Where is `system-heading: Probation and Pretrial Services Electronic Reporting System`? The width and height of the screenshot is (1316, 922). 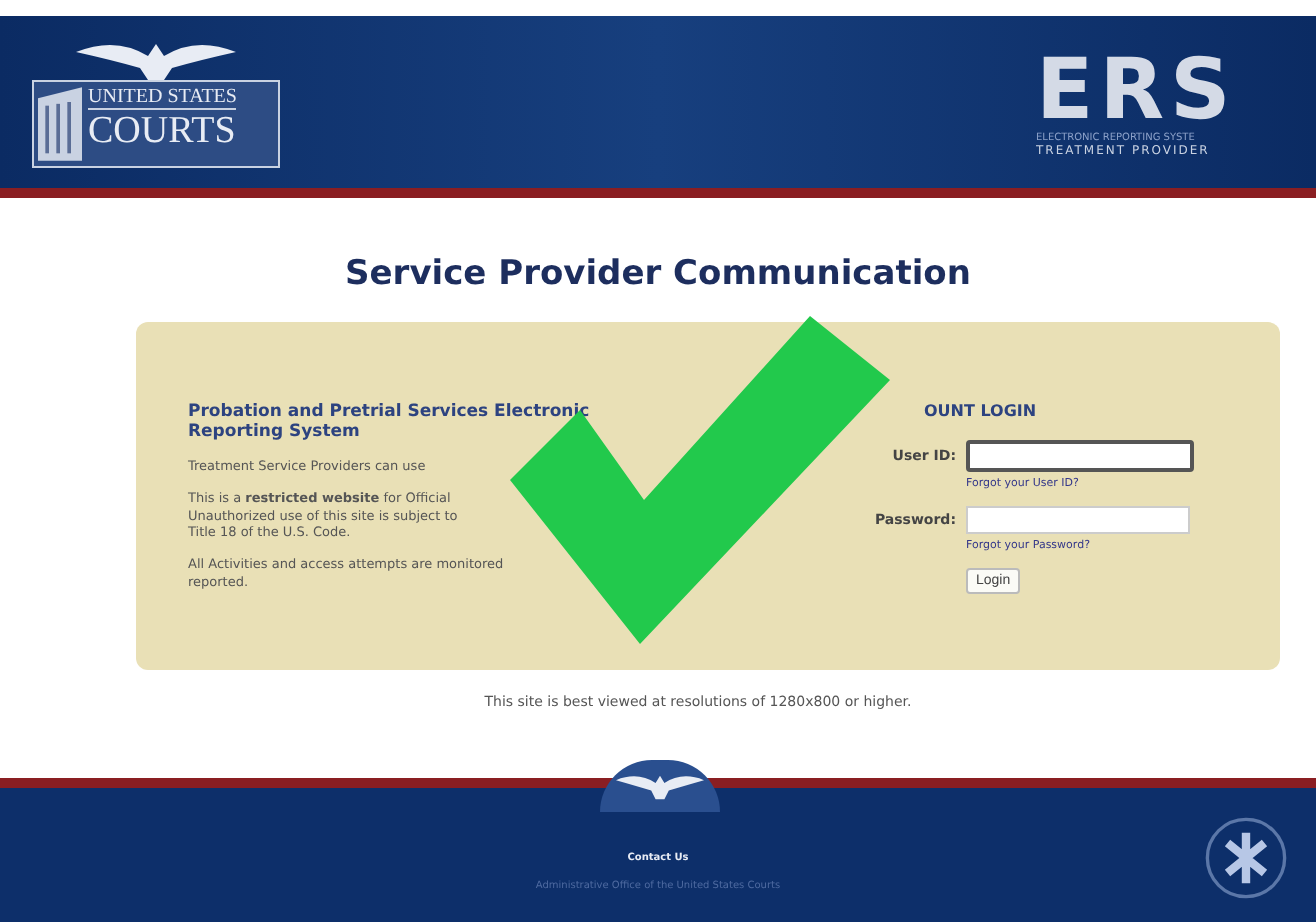 system-heading: Probation and Pretrial Services Electronic Reporting System is located at coordinates (390, 422).